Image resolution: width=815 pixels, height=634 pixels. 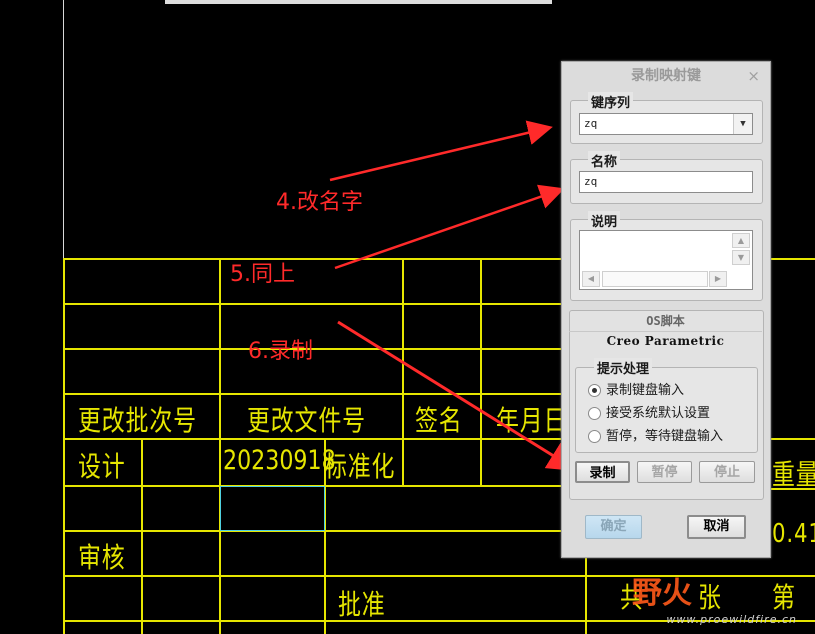 What do you see at coordinates (666, 76) in the screenshot?
I see `dialog-title: 录制映射键` at bounding box center [666, 76].